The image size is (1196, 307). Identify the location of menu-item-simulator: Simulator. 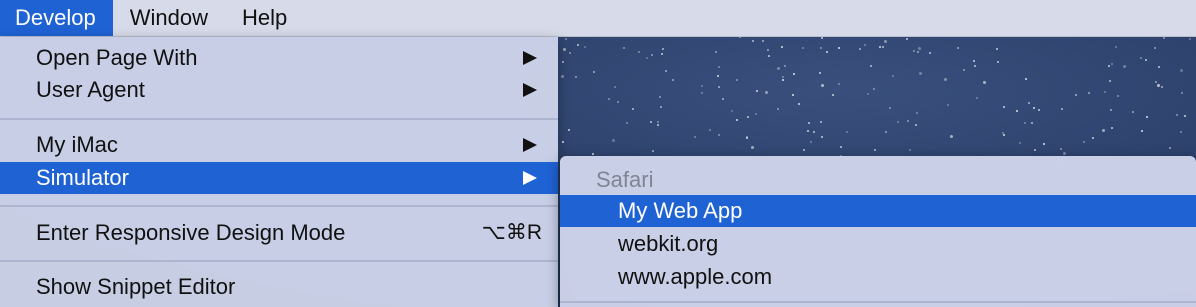
(279, 178).